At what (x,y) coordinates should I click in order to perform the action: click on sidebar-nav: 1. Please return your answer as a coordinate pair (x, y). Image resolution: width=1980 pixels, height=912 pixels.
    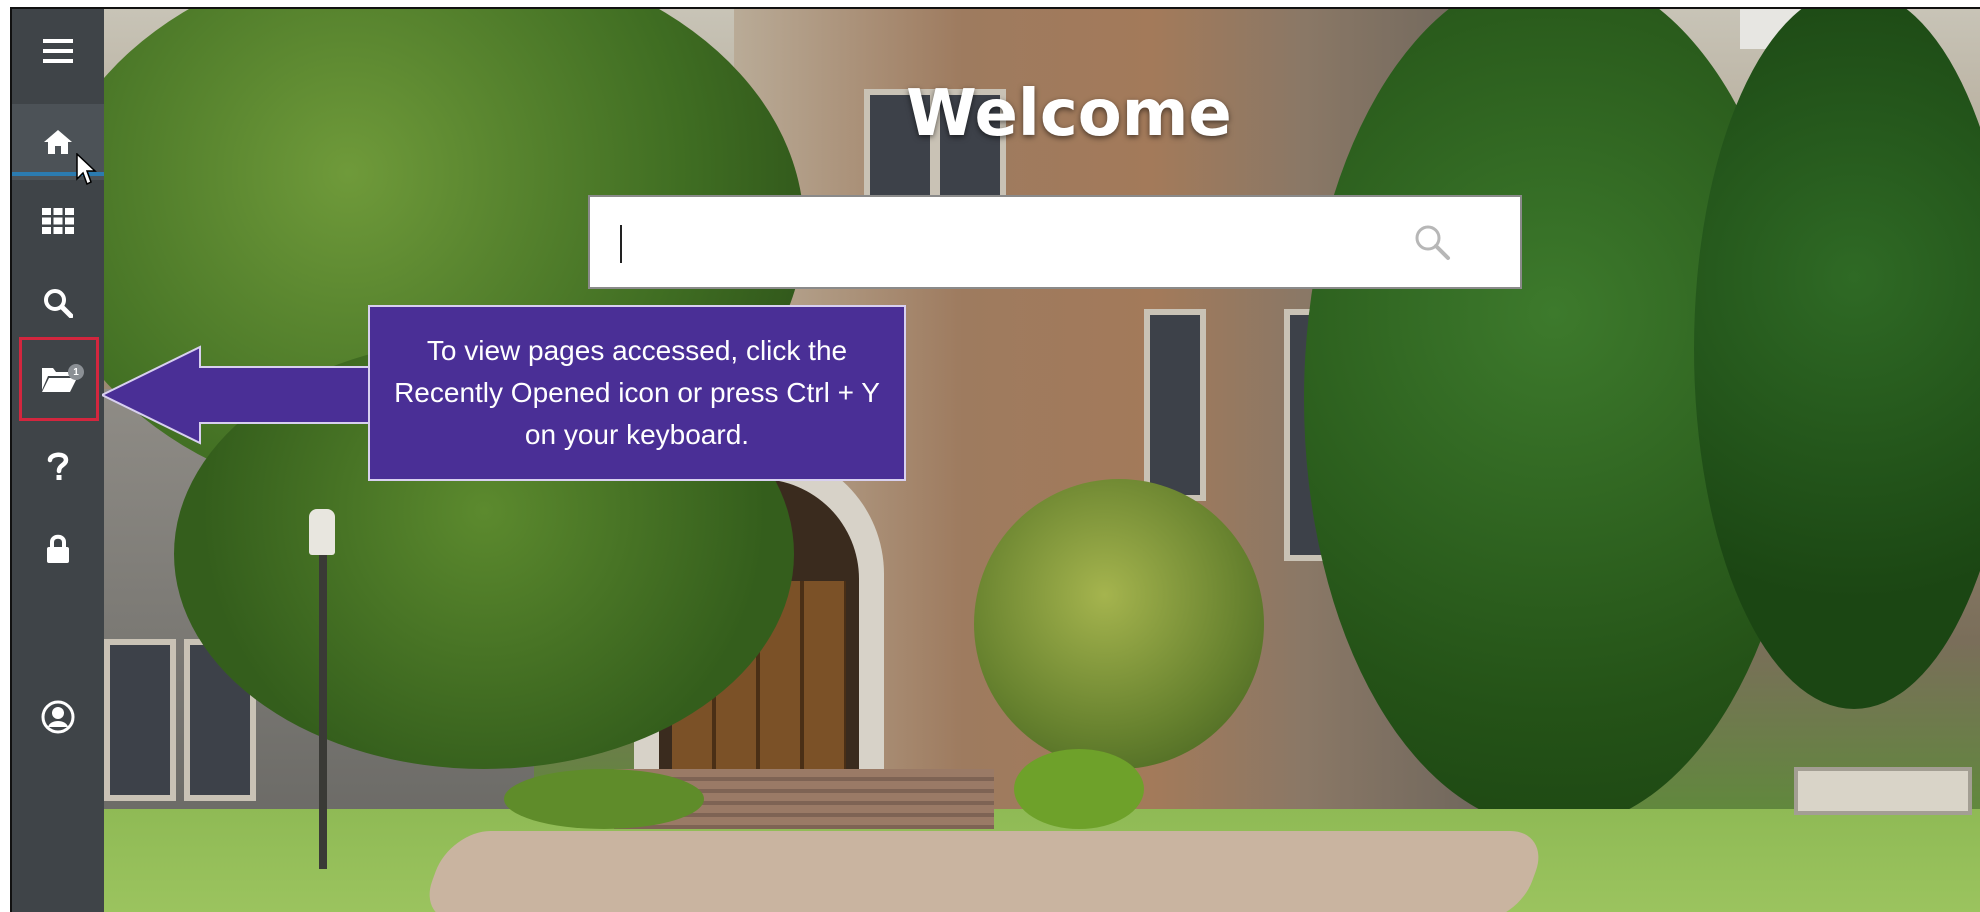
    Looking at the image, I should click on (58, 460).